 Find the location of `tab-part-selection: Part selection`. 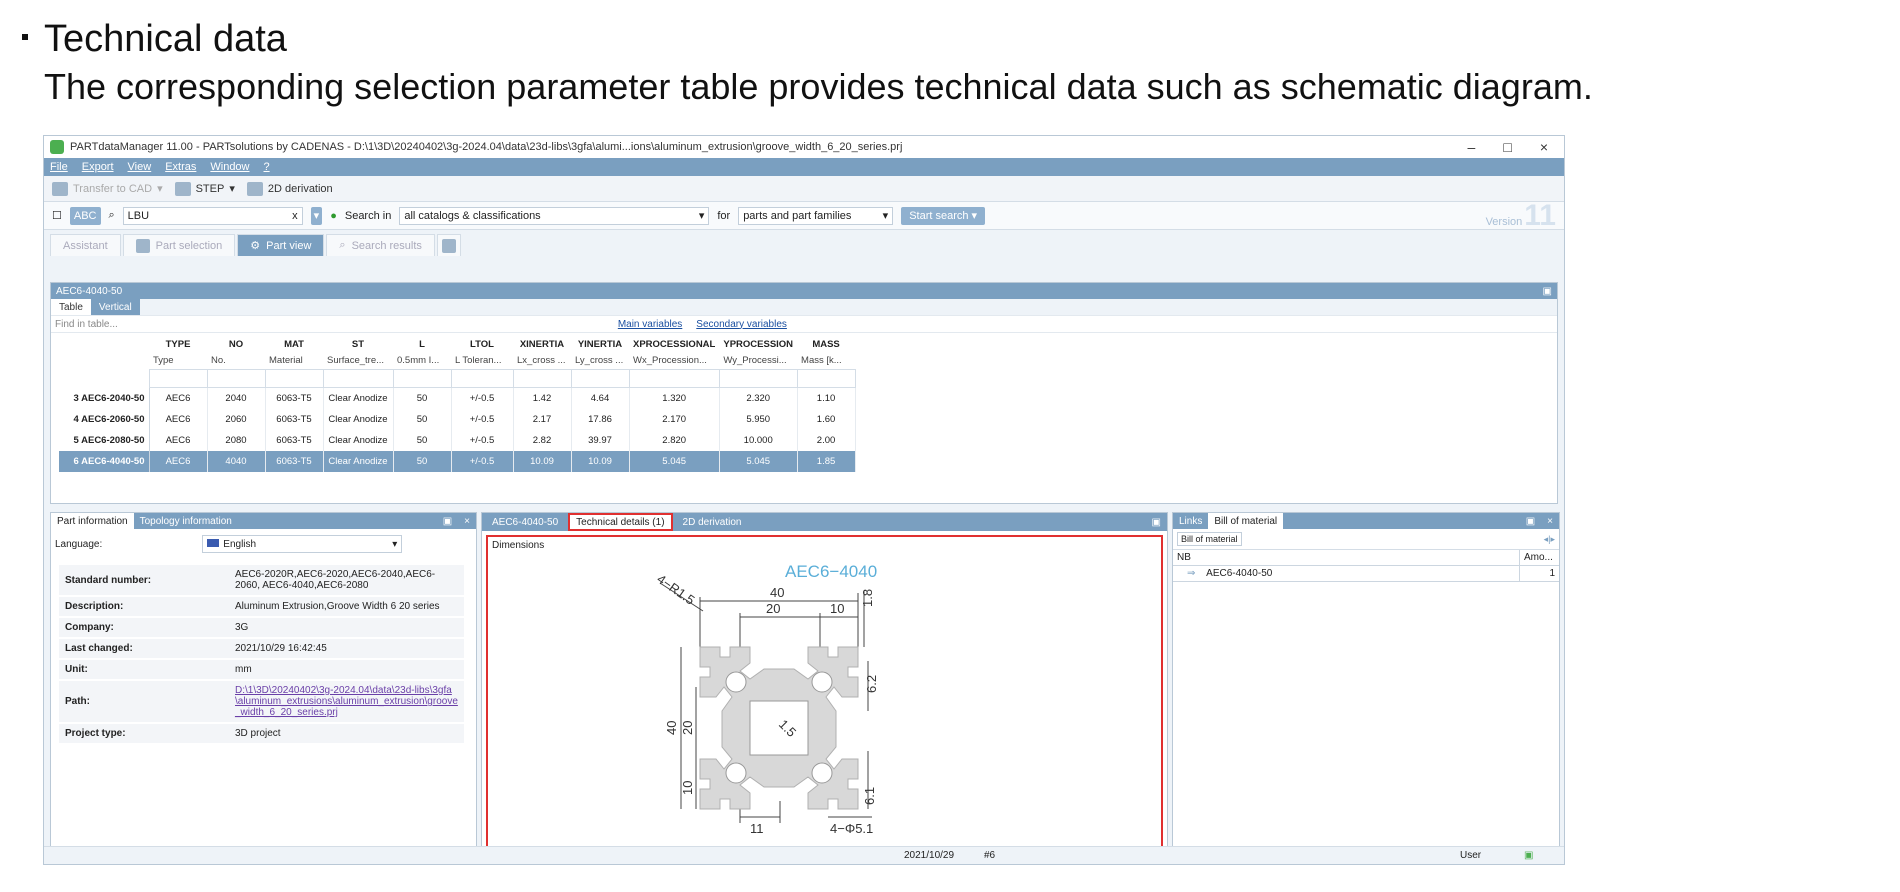

tab-part-selection: Part selection is located at coordinates (179, 245).